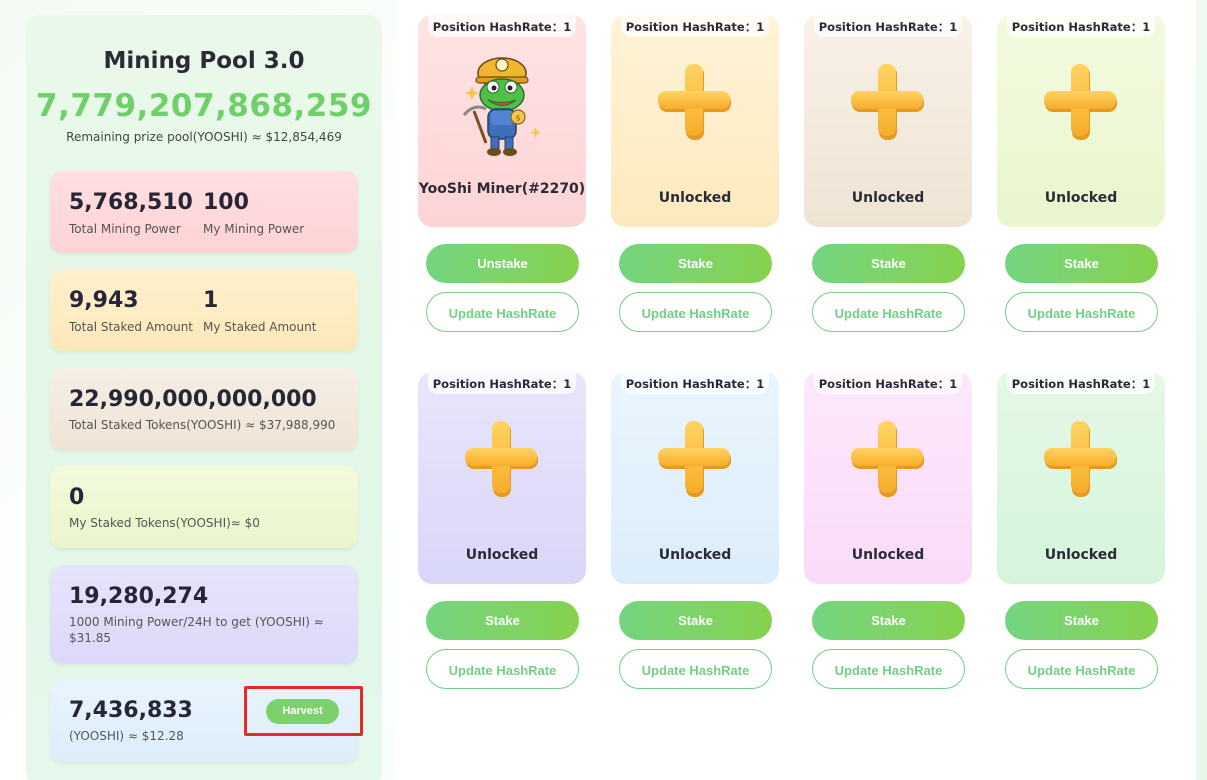  What do you see at coordinates (1201, 390) in the screenshot?
I see `scroll-edge` at bounding box center [1201, 390].